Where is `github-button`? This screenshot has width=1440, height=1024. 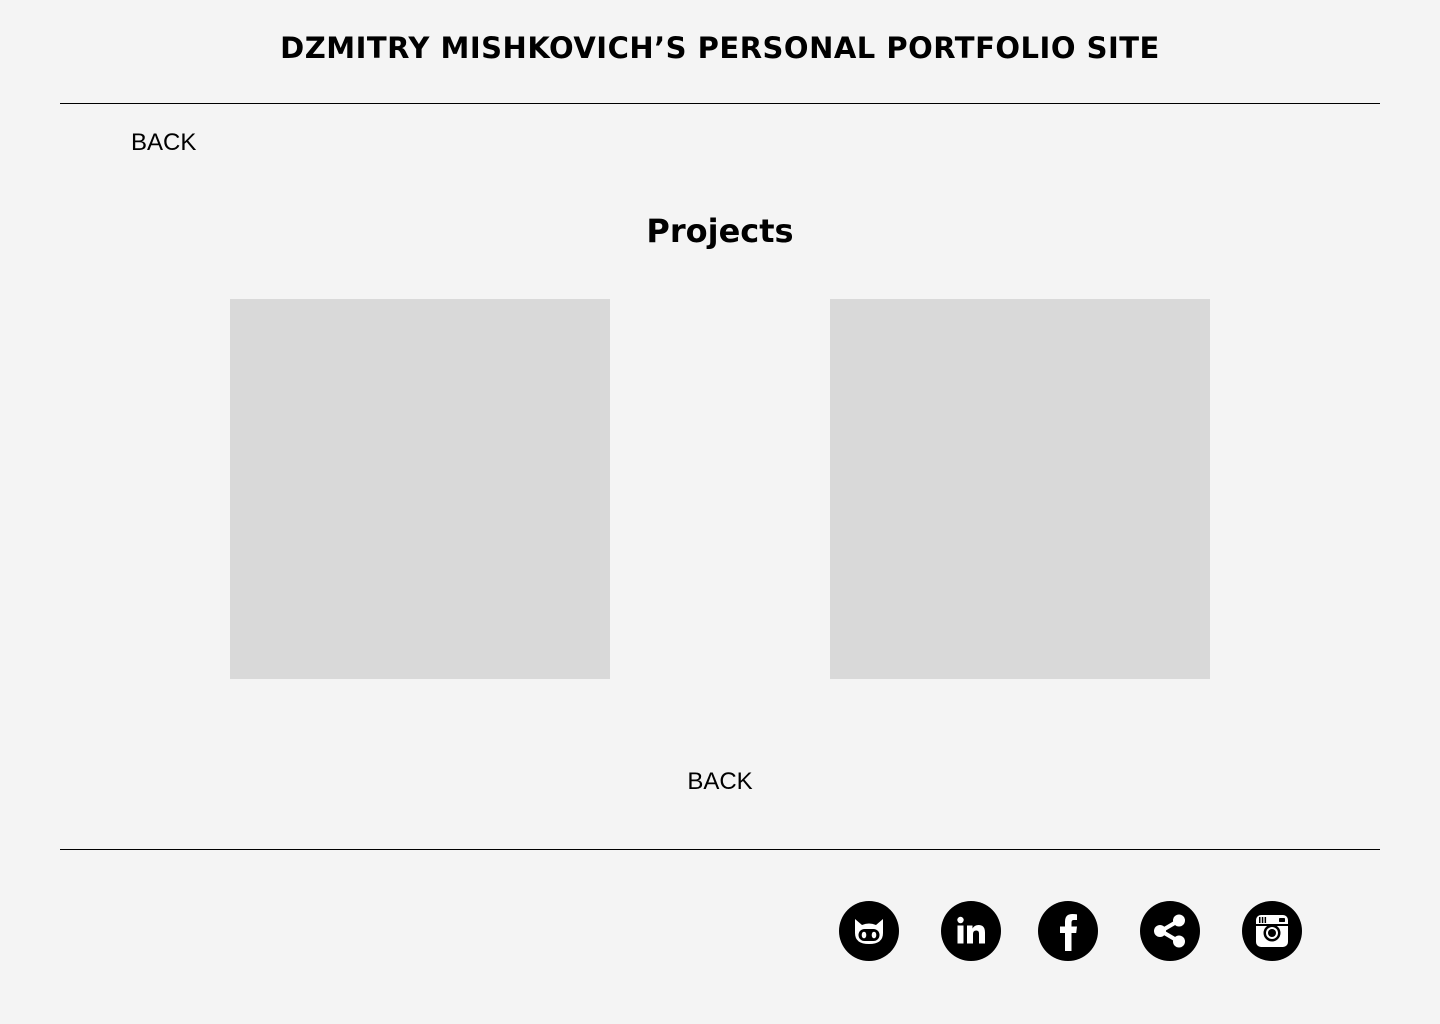
github-button is located at coordinates (869, 931).